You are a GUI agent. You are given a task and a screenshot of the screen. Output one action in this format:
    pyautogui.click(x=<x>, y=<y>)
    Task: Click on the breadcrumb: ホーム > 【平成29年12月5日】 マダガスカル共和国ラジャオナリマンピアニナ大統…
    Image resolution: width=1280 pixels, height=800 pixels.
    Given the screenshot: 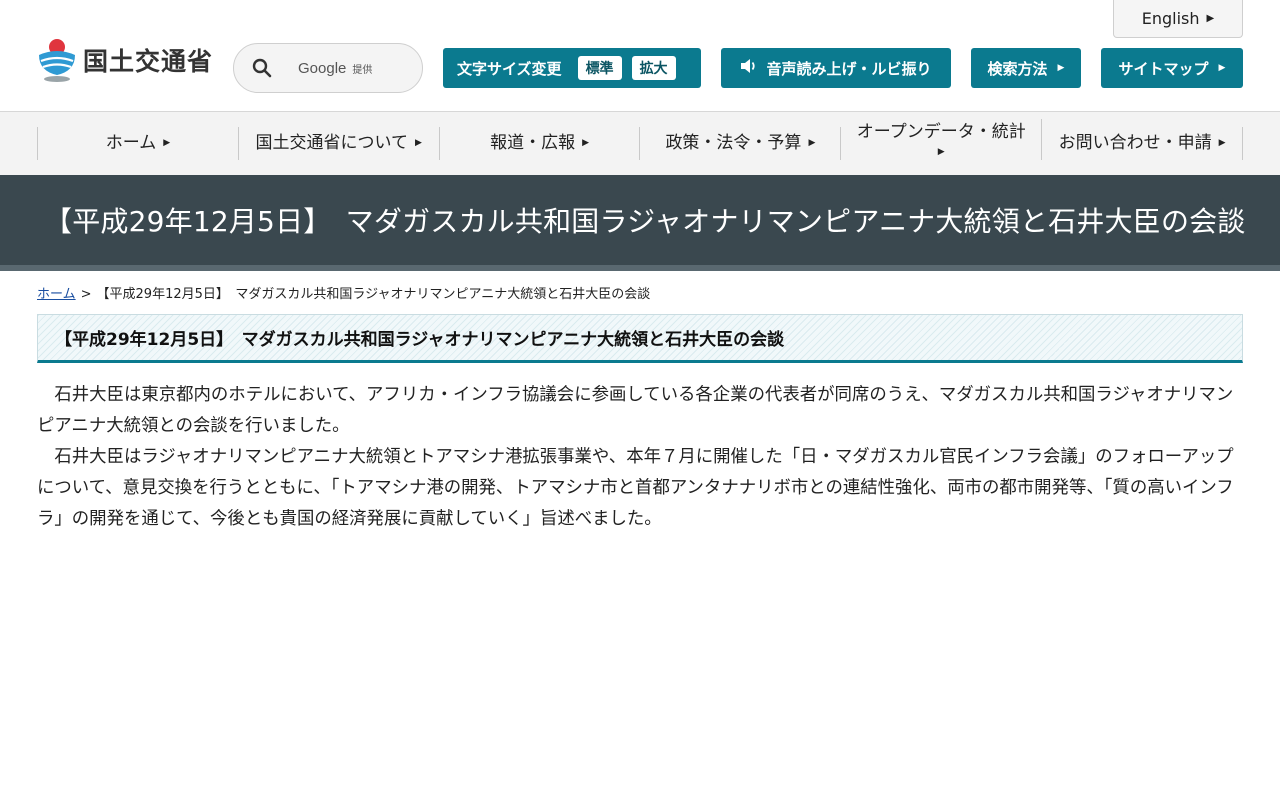 What is the action you would take?
    pyautogui.click(x=343, y=292)
    